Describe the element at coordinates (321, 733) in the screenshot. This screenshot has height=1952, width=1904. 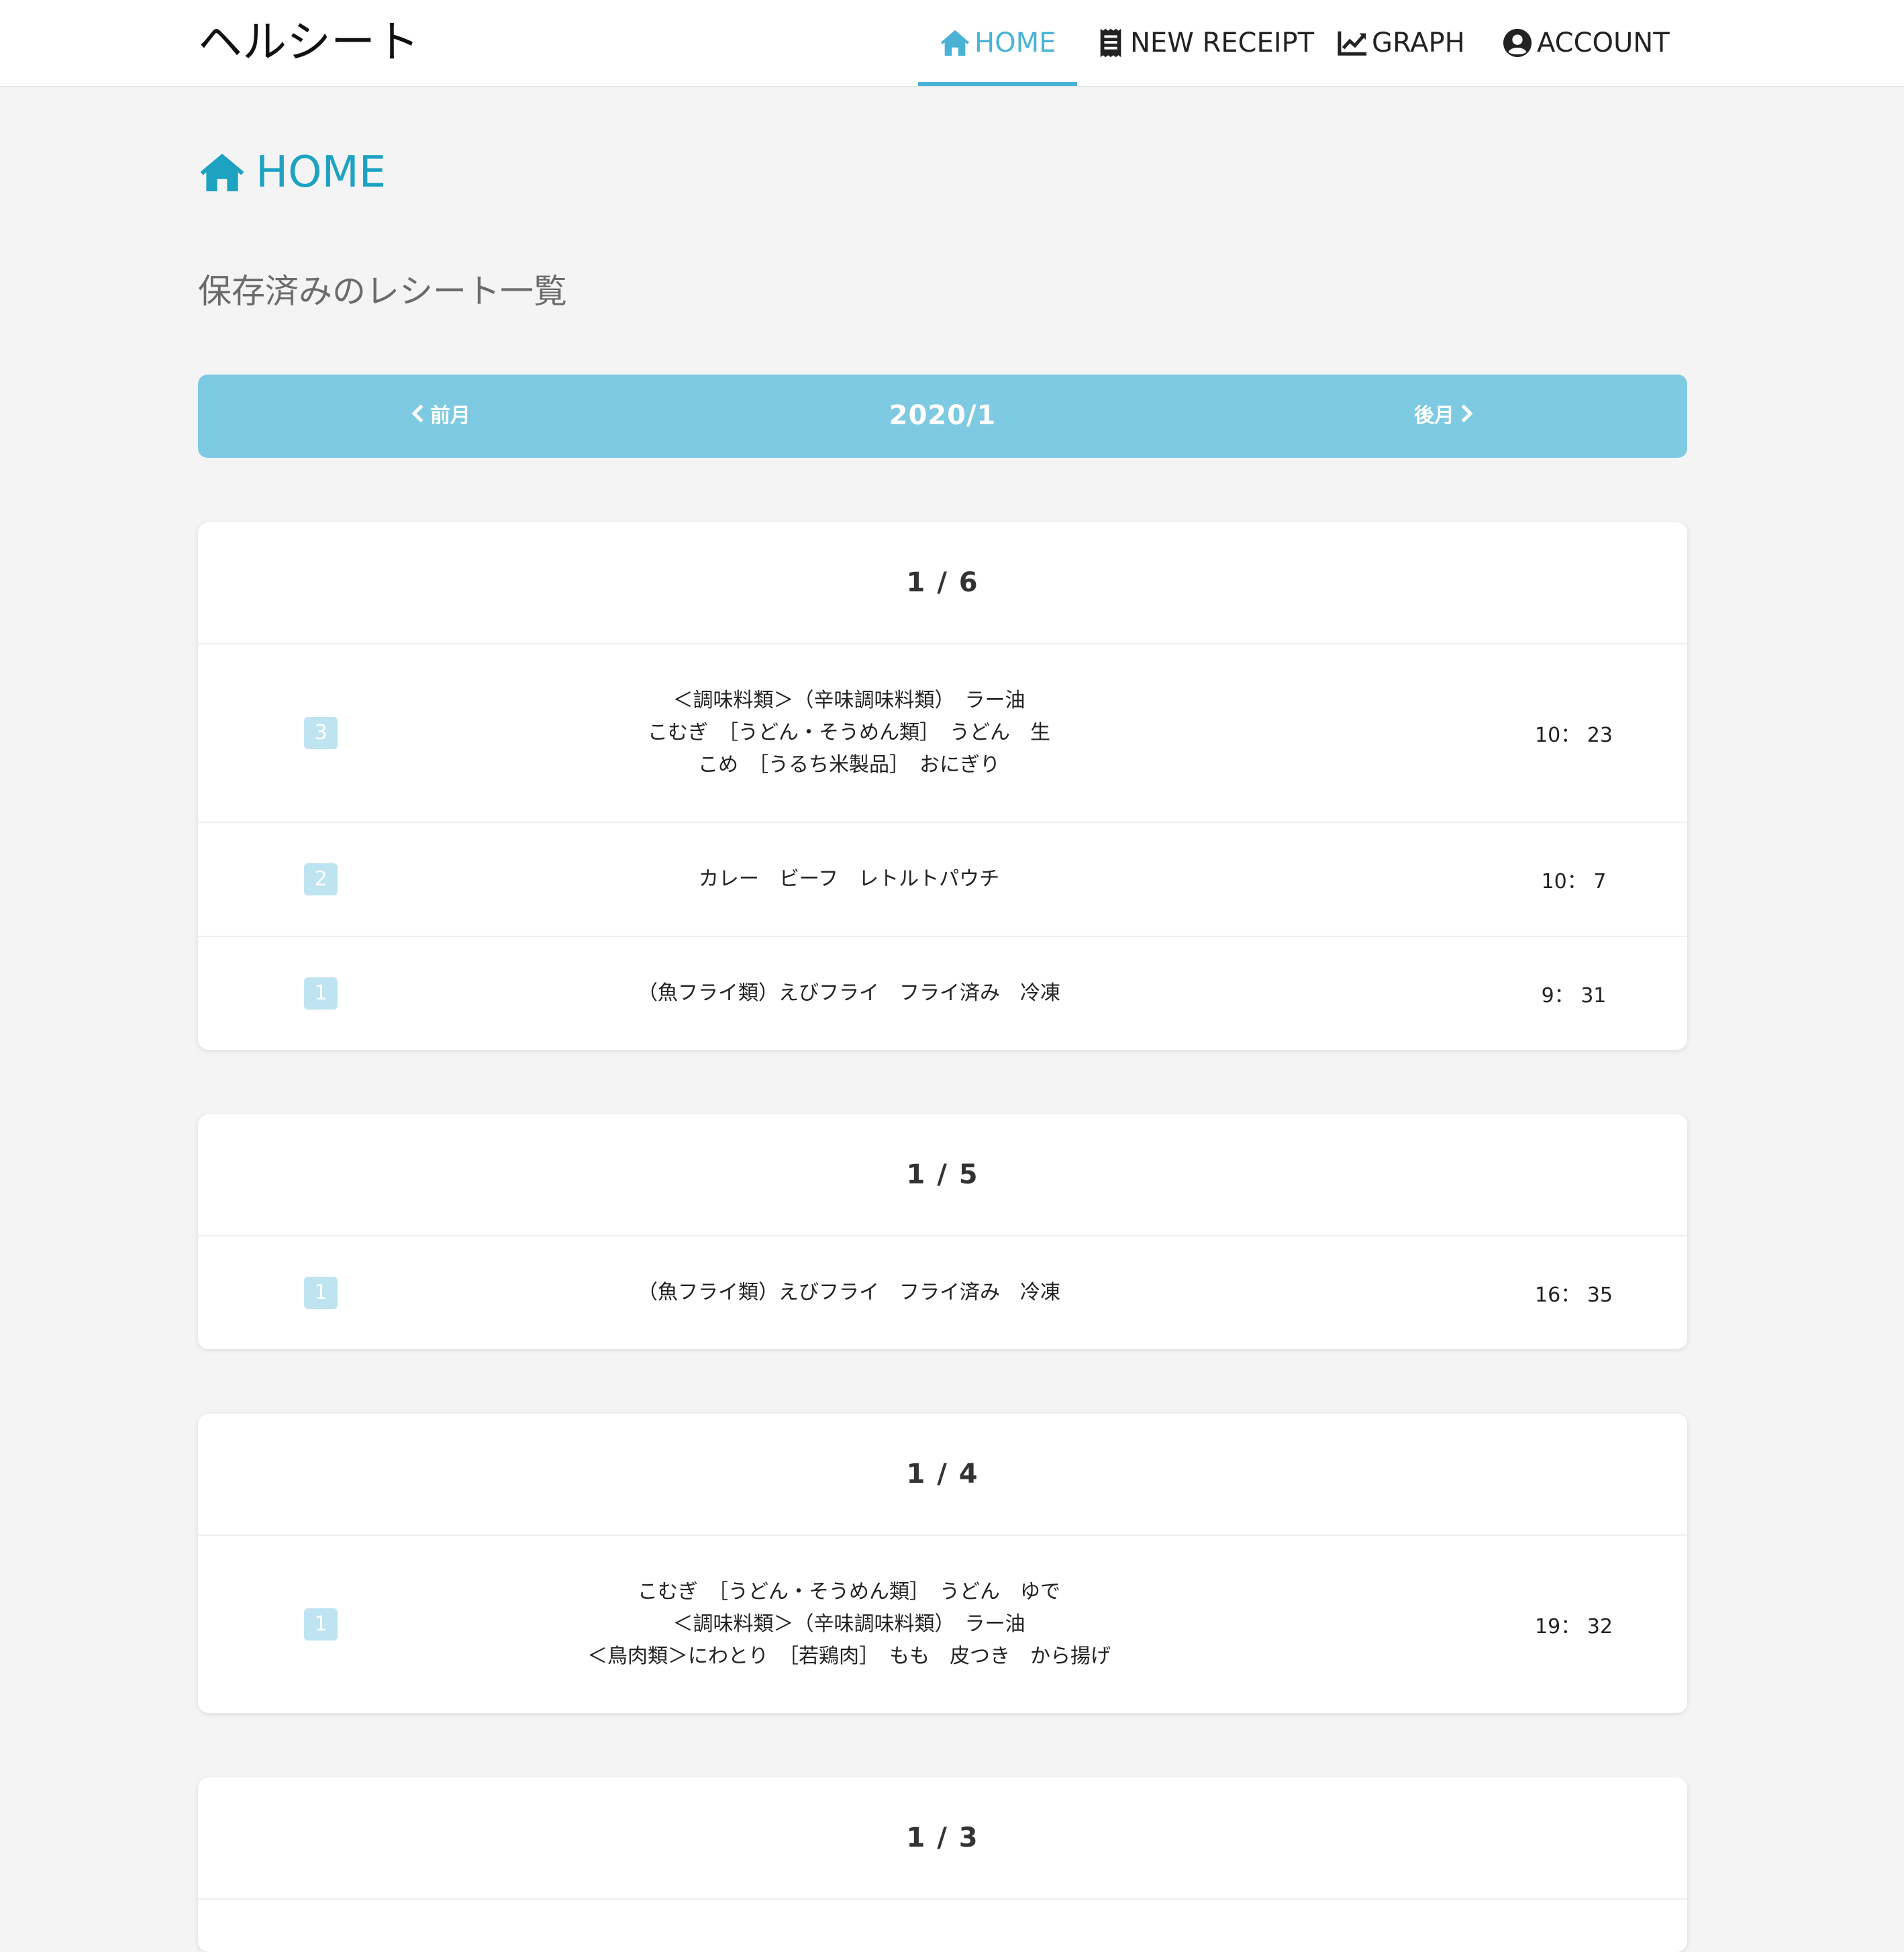
I see `item-count-badge: 3` at that location.